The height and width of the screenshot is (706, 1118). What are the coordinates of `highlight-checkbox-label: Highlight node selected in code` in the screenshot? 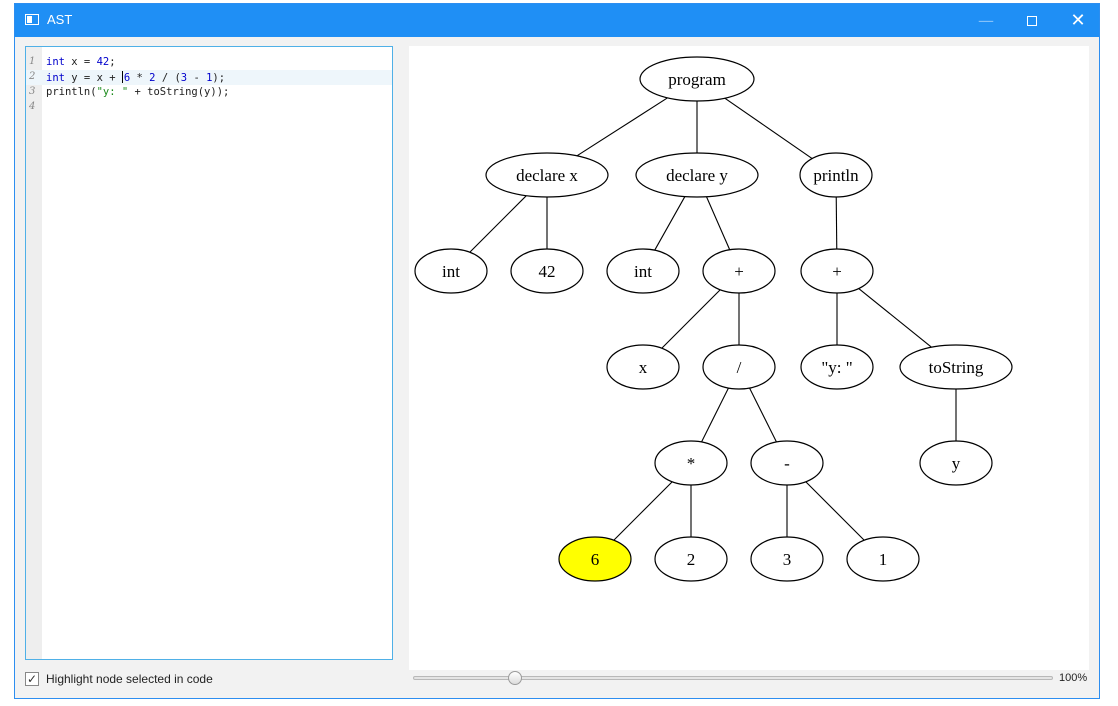 It's located at (129, 679).